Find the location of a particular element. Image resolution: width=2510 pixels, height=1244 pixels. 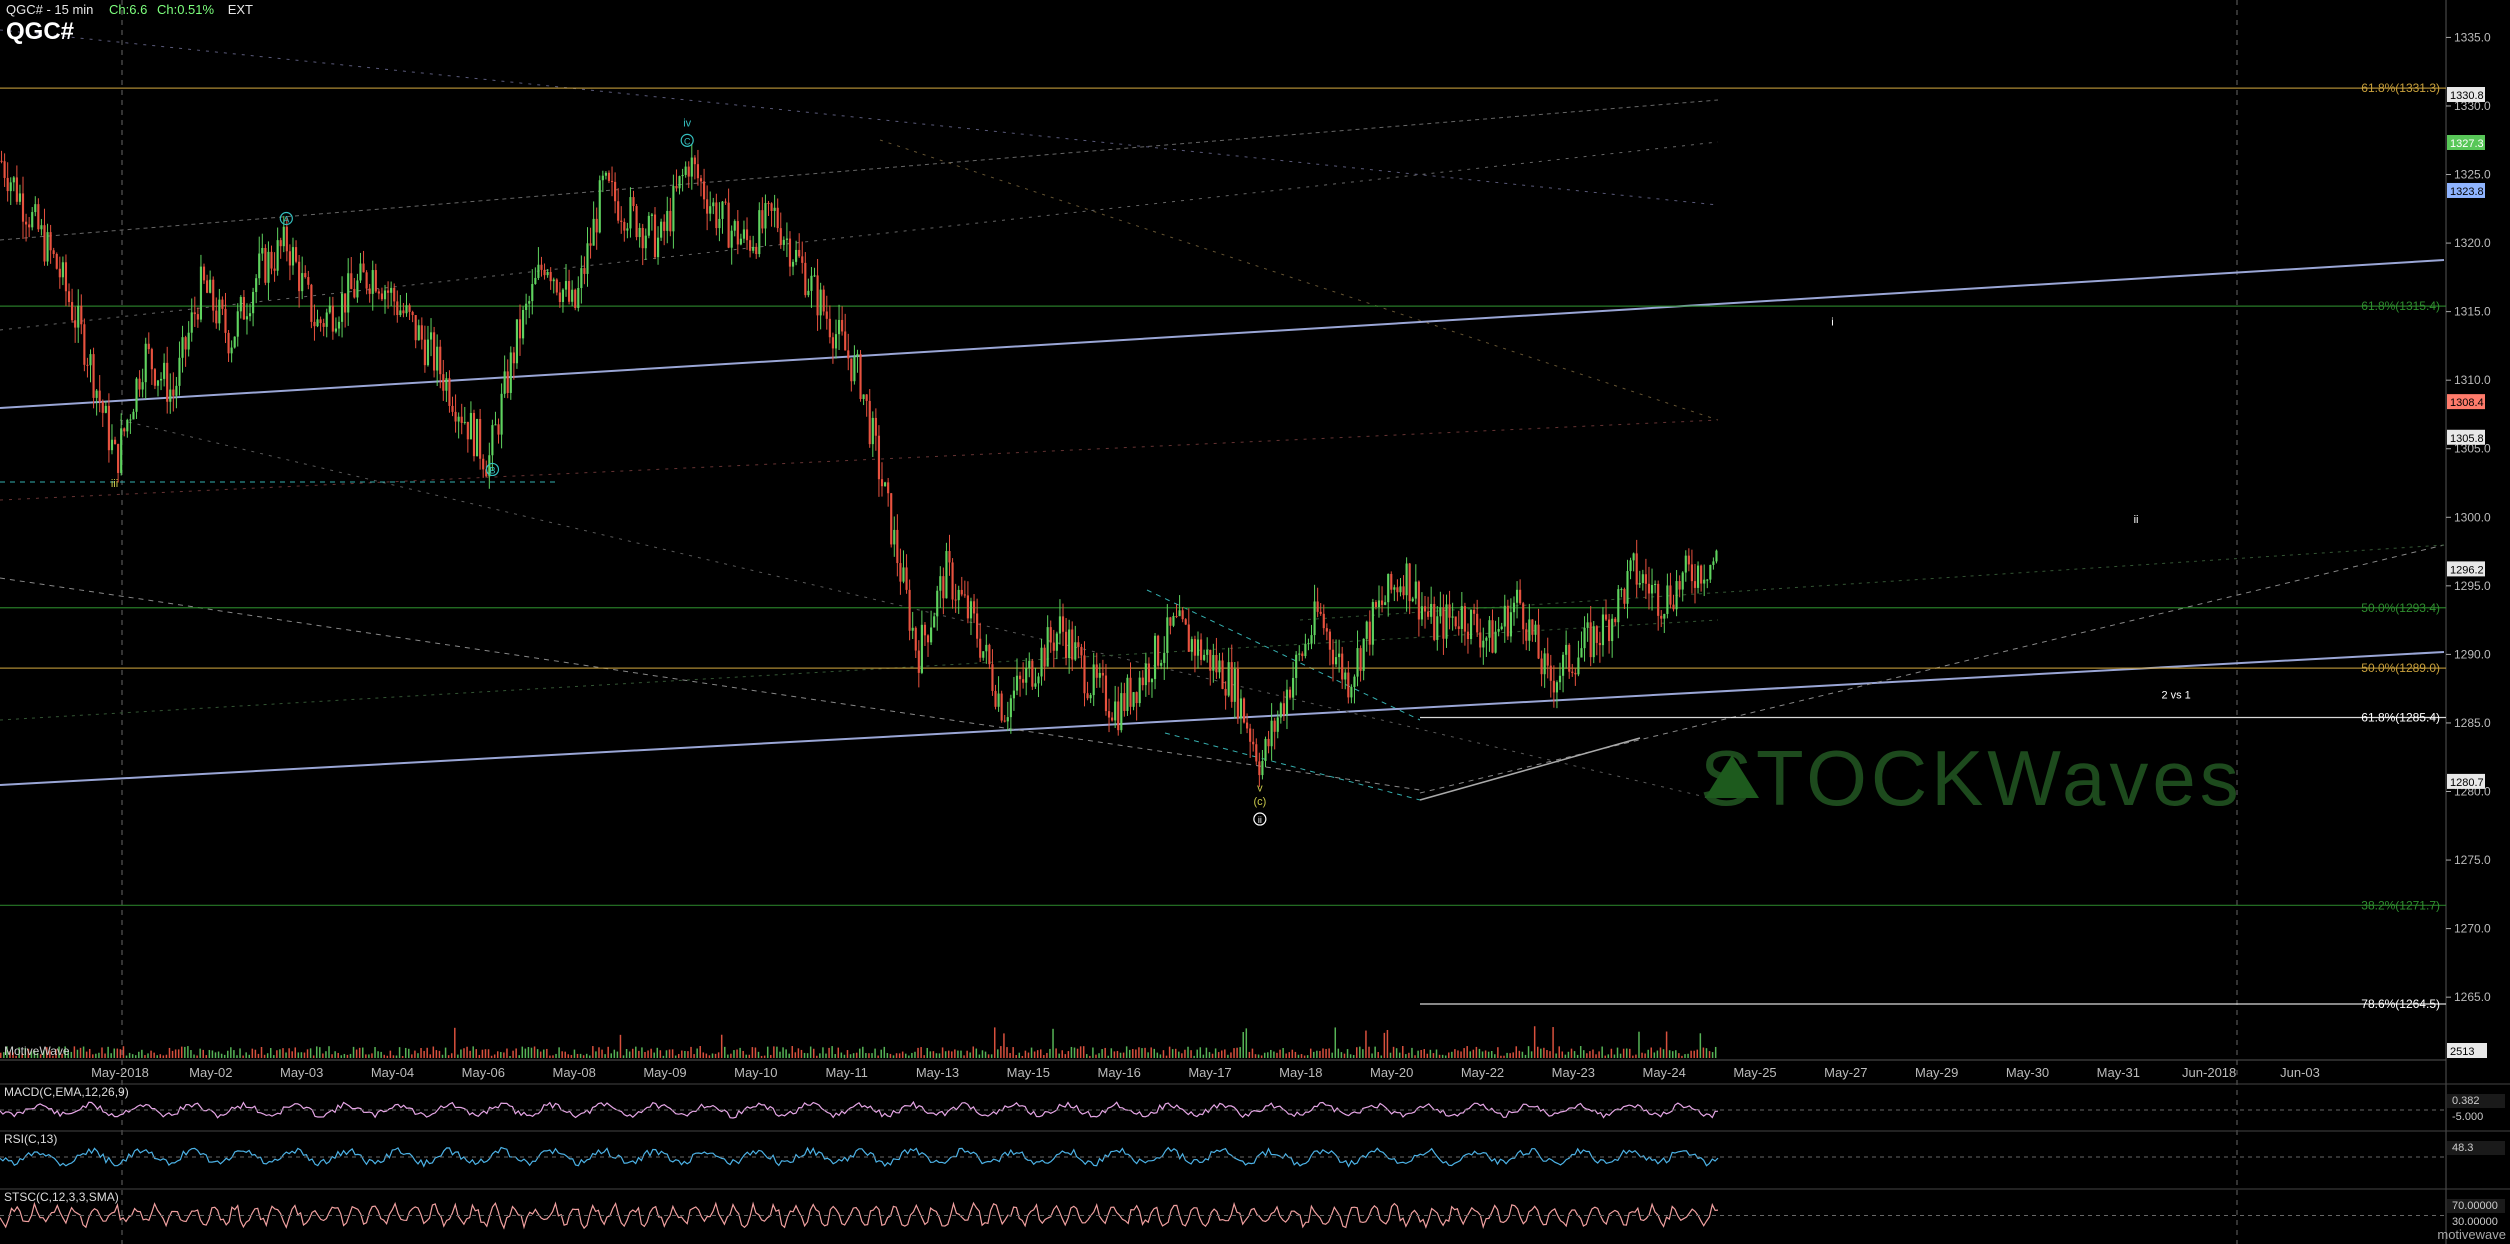

price-tick-label: 1325.0 is located at coordinates (2472, 175).